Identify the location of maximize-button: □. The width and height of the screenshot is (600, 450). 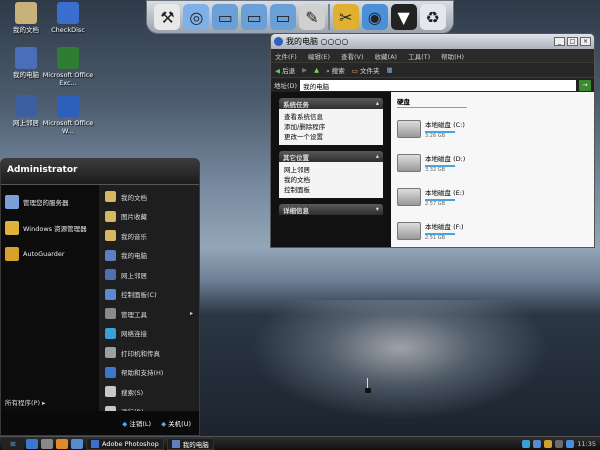
(572, 41).